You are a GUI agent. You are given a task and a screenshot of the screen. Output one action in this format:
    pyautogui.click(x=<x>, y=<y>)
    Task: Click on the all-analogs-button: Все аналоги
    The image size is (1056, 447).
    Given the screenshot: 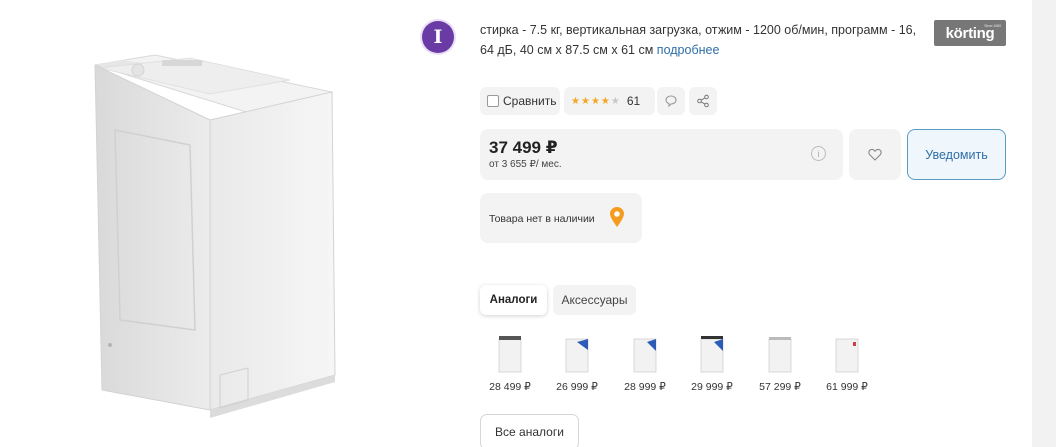 What is the action you would take?
    pyautogui.click(x=529, y=430)
    